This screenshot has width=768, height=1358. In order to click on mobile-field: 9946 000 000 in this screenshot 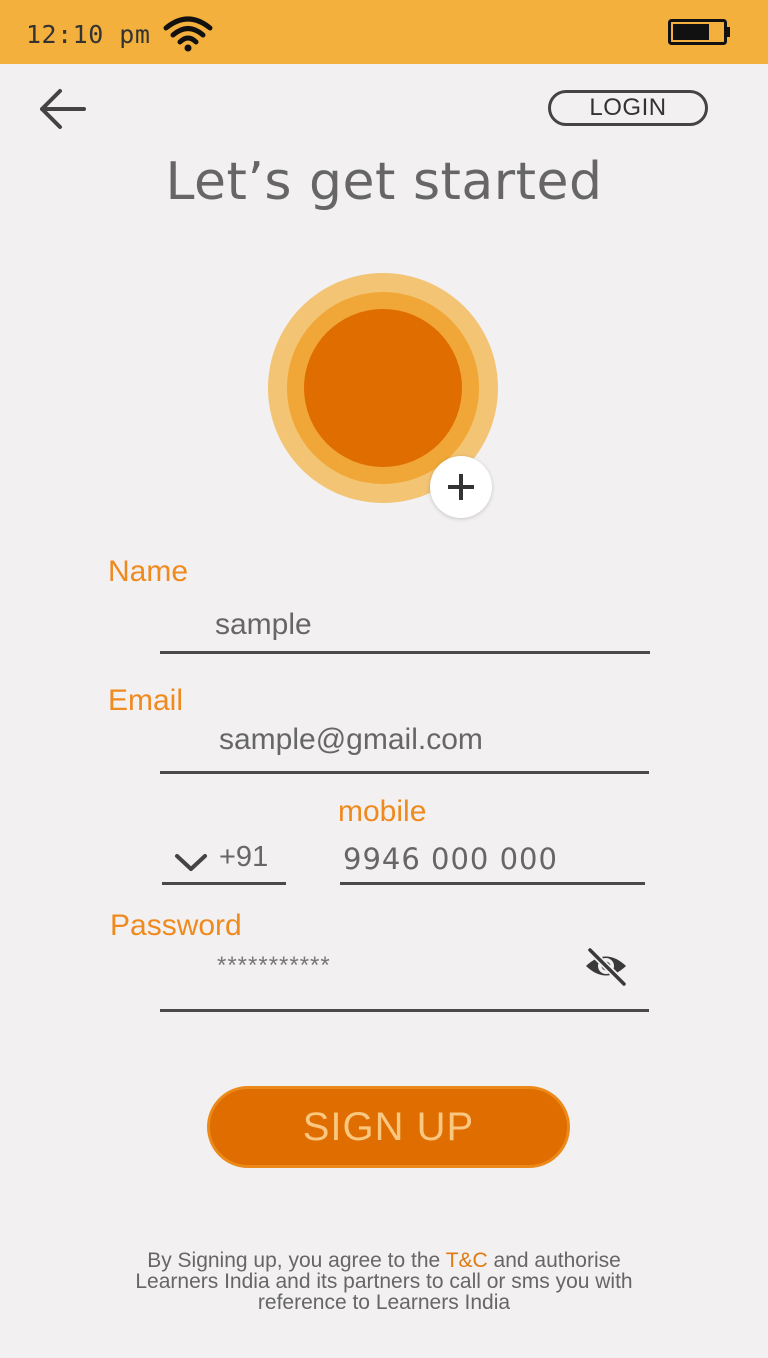, I will do `click(493, 860)`.